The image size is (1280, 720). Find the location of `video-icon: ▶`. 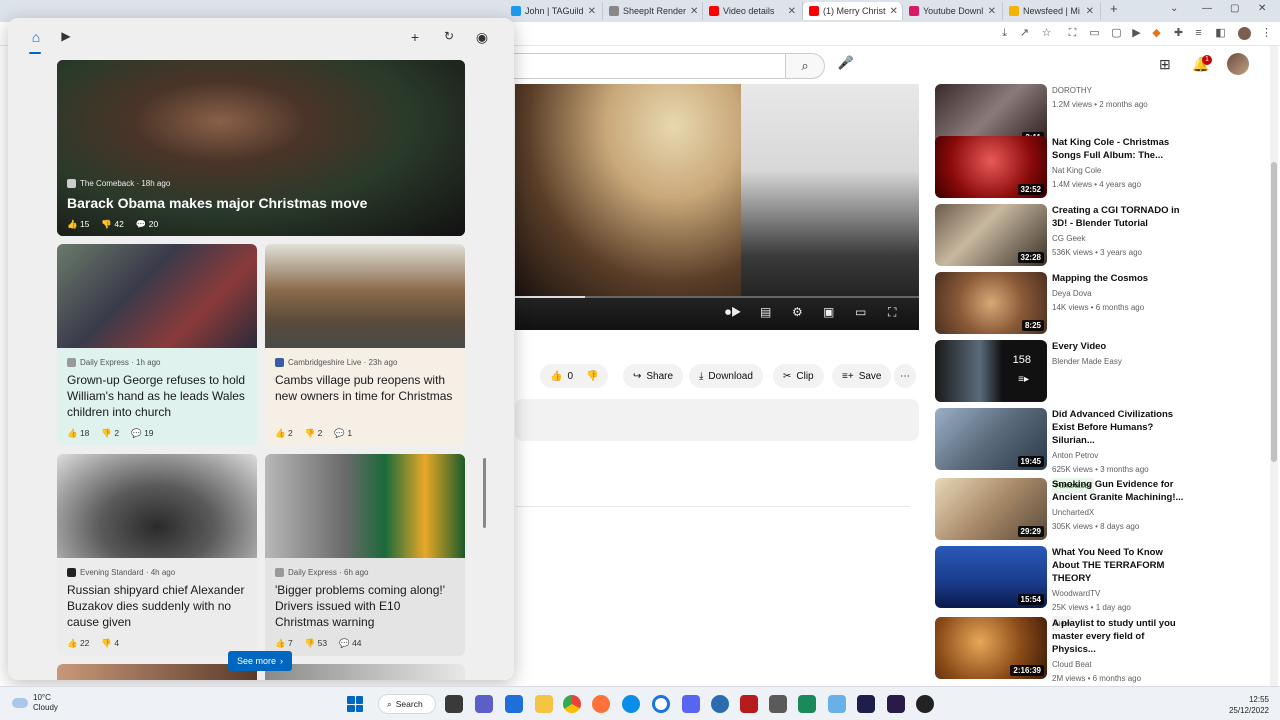

video-icon: ▶ is located at coordinates (66, 36).